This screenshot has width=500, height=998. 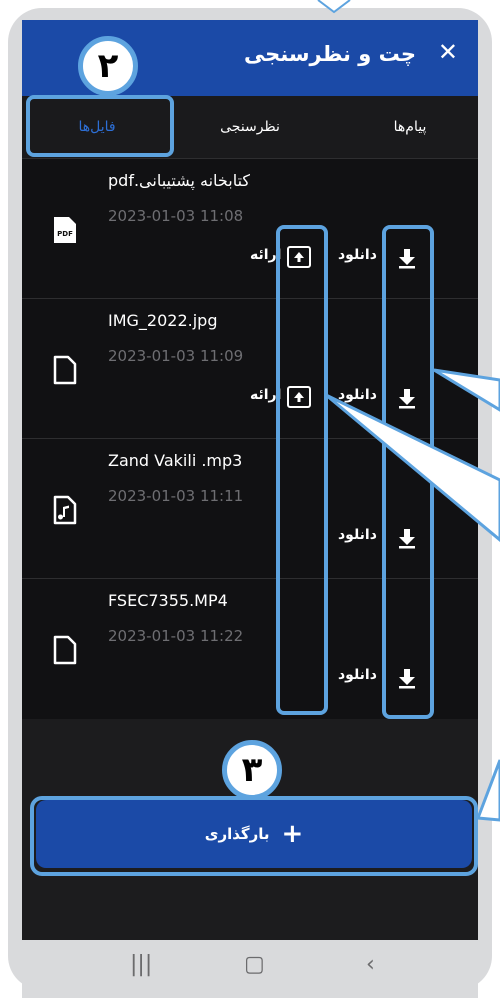 I want to click on audio-file-icon, so click(x=65, y=510).